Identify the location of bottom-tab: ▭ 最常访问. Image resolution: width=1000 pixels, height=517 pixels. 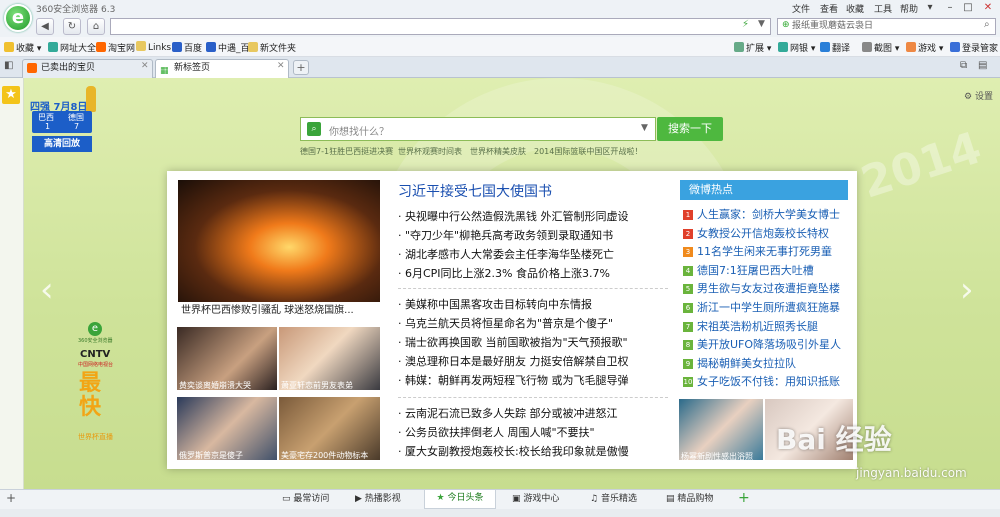
(305, 497).